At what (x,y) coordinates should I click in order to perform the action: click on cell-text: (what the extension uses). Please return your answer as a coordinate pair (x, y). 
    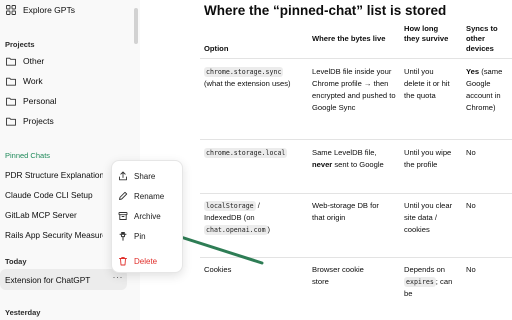
    Looking at the image, I should click on (247, 83).